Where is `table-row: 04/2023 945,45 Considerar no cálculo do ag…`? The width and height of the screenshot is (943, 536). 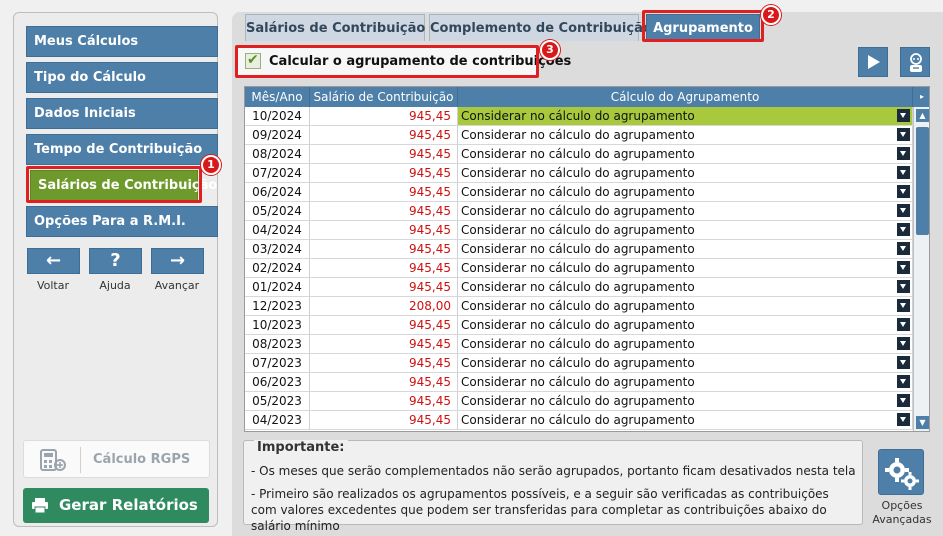
table-row: 04/2023 945,45 Considerar no cálculo do ag… is located at coordinates (579, 420).